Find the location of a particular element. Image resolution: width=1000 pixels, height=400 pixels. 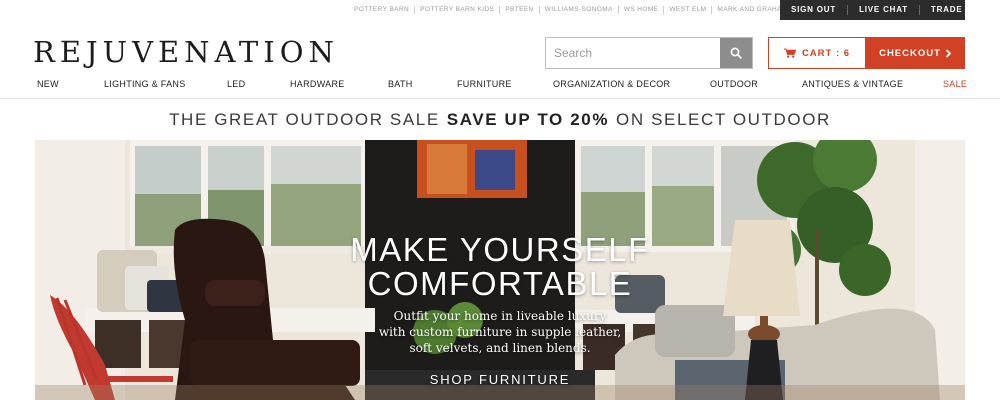

account-bar: SIGN OUT LIVE CHAT TRADE is located at coordinates (872, 10).